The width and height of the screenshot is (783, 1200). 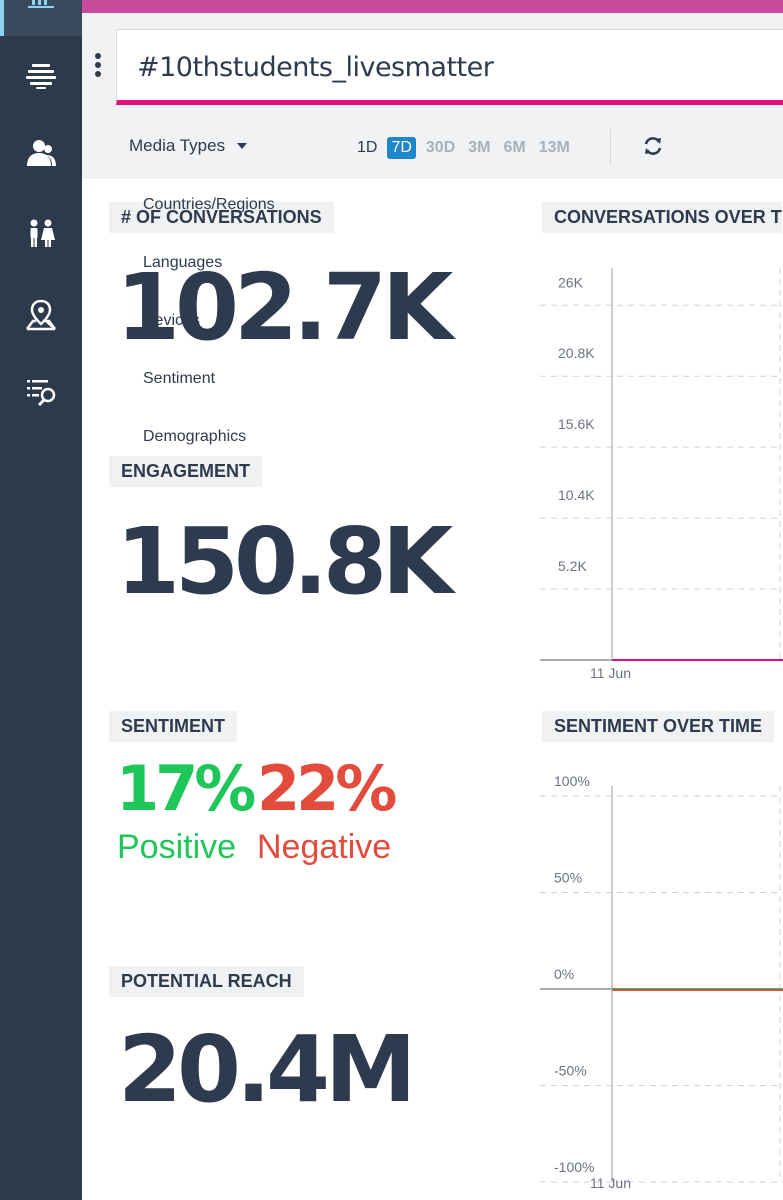 I want to click on sent-chart-y-tick-label: -100%, so click(x=574, y=1167).